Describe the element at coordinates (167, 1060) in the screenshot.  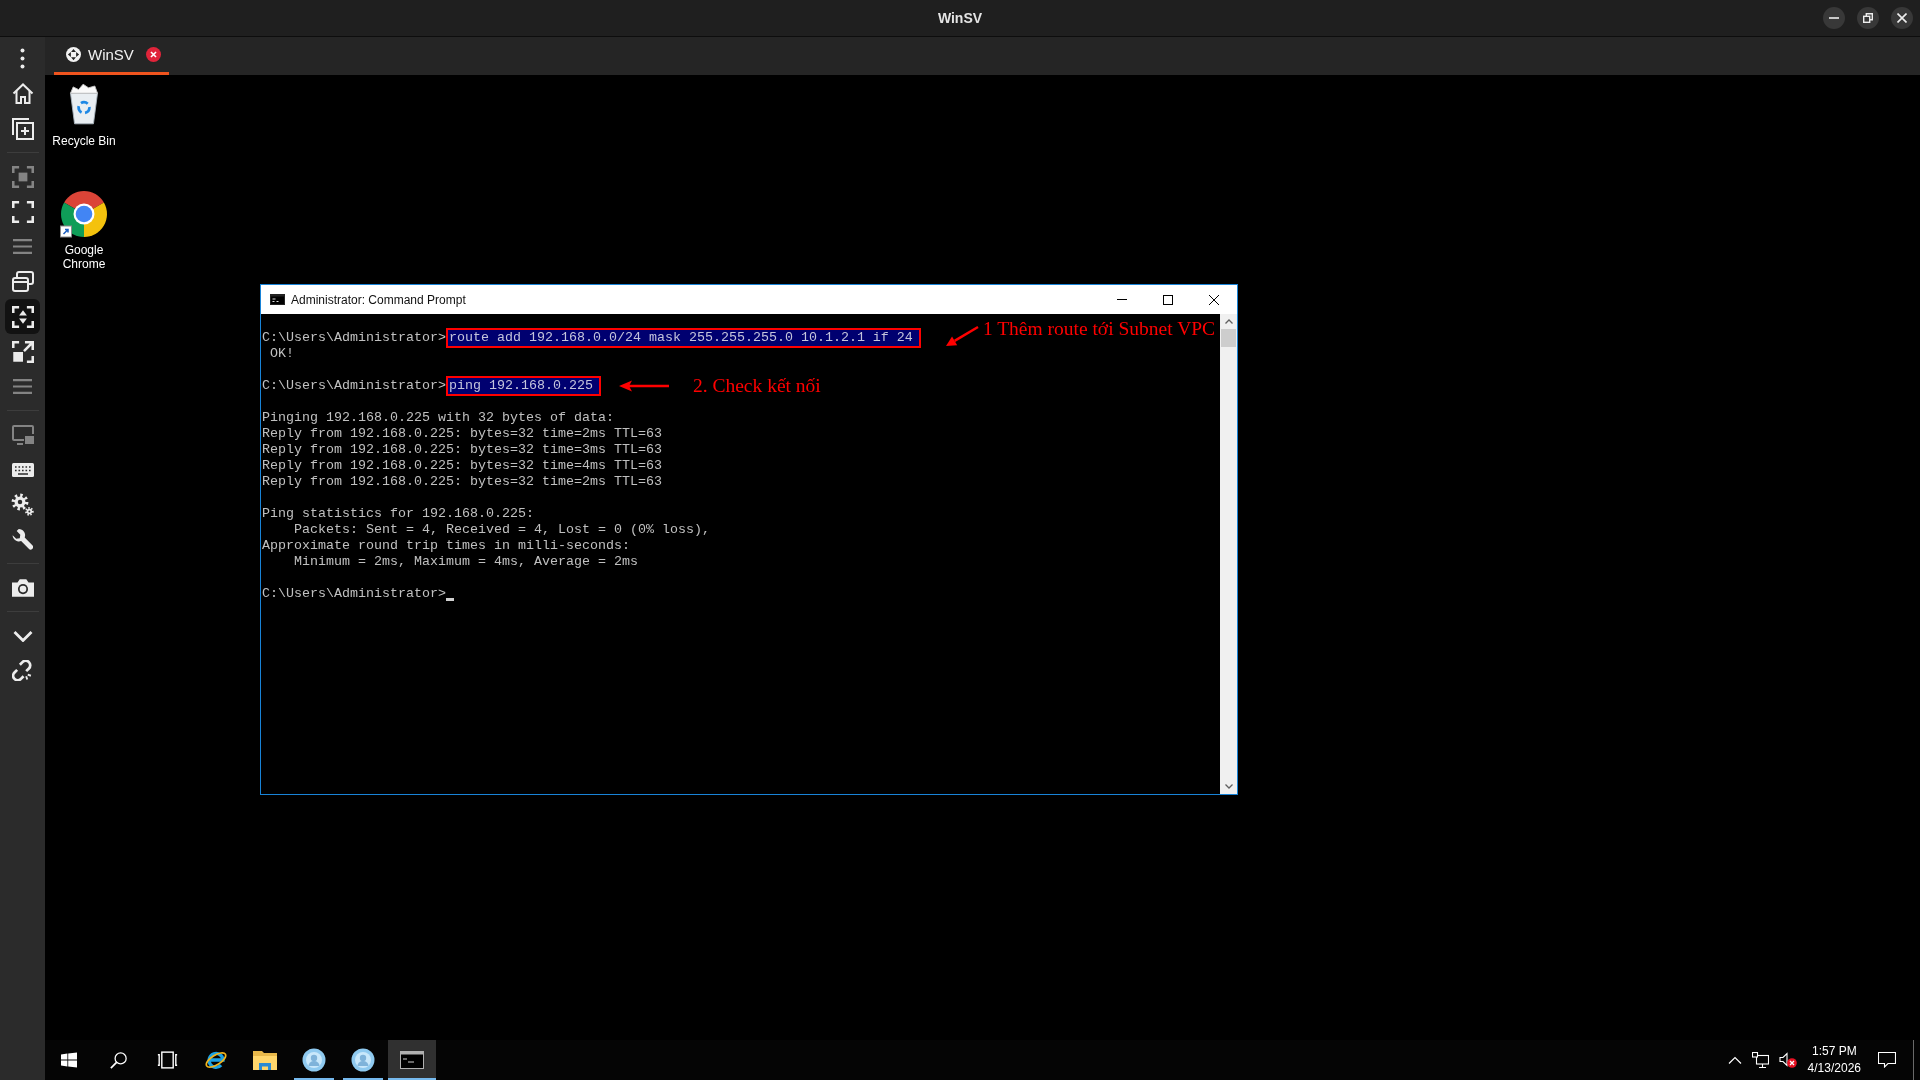
I see `task-view-icon` at that location.